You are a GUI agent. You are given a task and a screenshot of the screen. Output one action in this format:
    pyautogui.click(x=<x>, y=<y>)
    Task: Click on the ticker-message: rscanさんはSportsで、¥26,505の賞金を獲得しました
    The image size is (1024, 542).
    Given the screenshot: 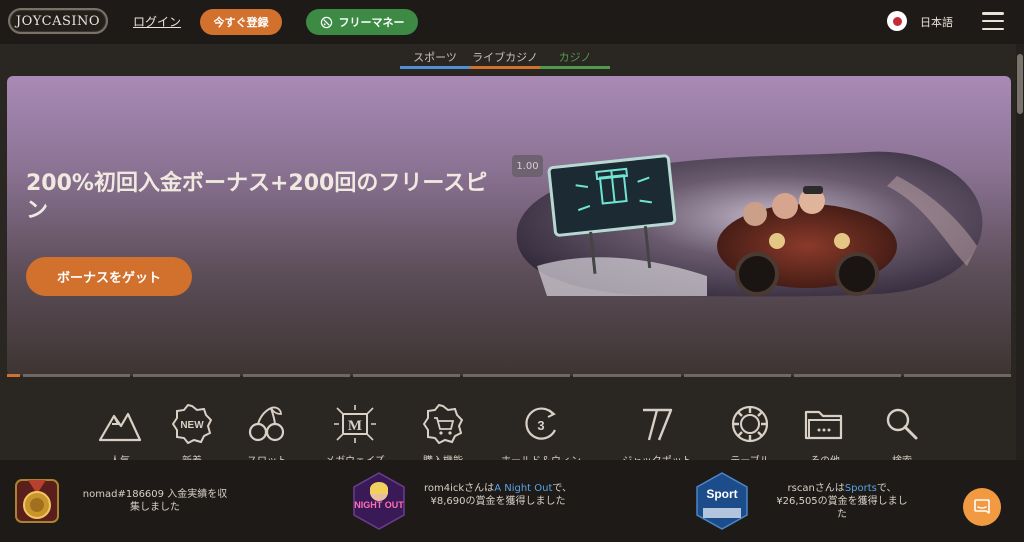 What is the action you would take?
    pyautogui.click(x=842, y=501)
    